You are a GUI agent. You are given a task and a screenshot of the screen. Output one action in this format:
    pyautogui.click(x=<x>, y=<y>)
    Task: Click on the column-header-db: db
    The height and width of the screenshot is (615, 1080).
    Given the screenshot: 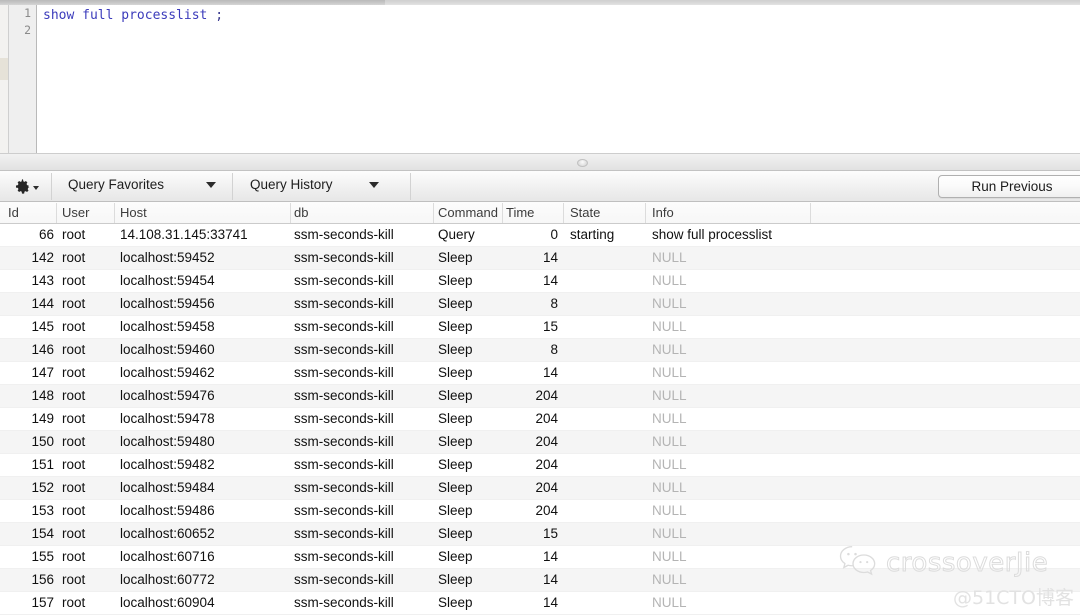 What is the action you would take?
    pyautogui.click(x=301, y=212)
    